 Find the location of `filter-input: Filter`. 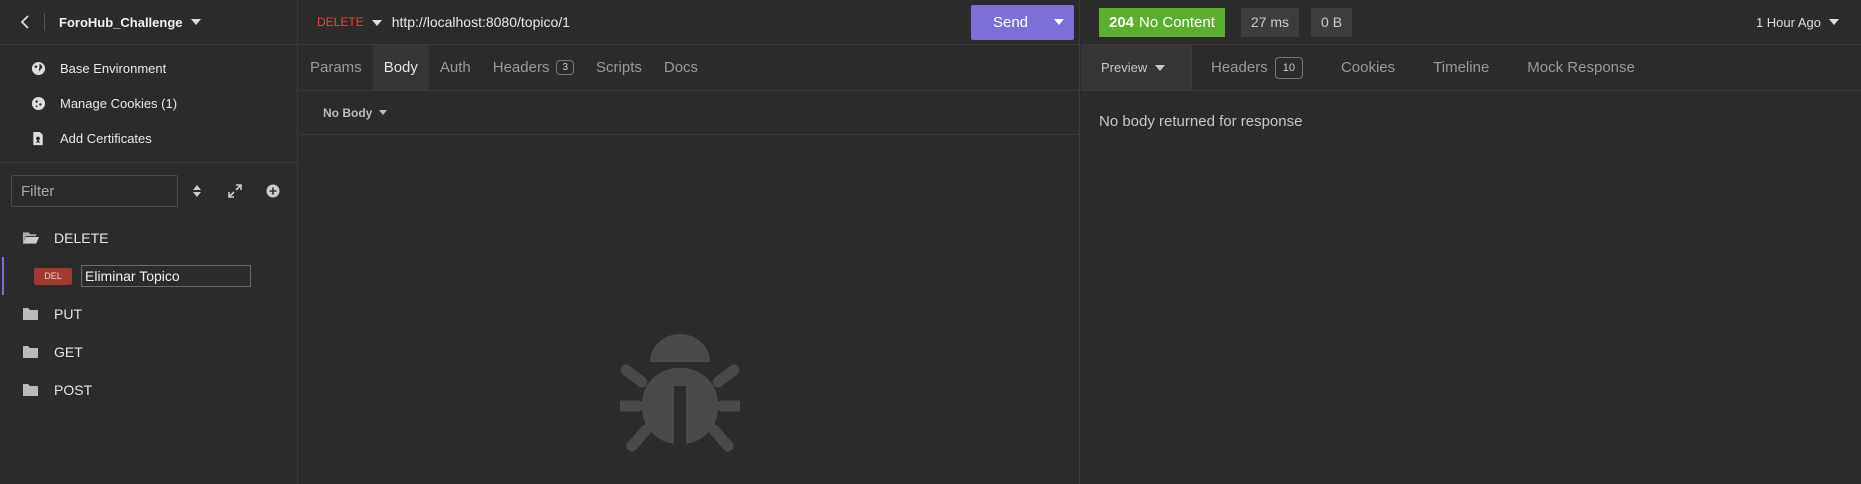

filter-input: Filter is located at coordinates (94, 191).